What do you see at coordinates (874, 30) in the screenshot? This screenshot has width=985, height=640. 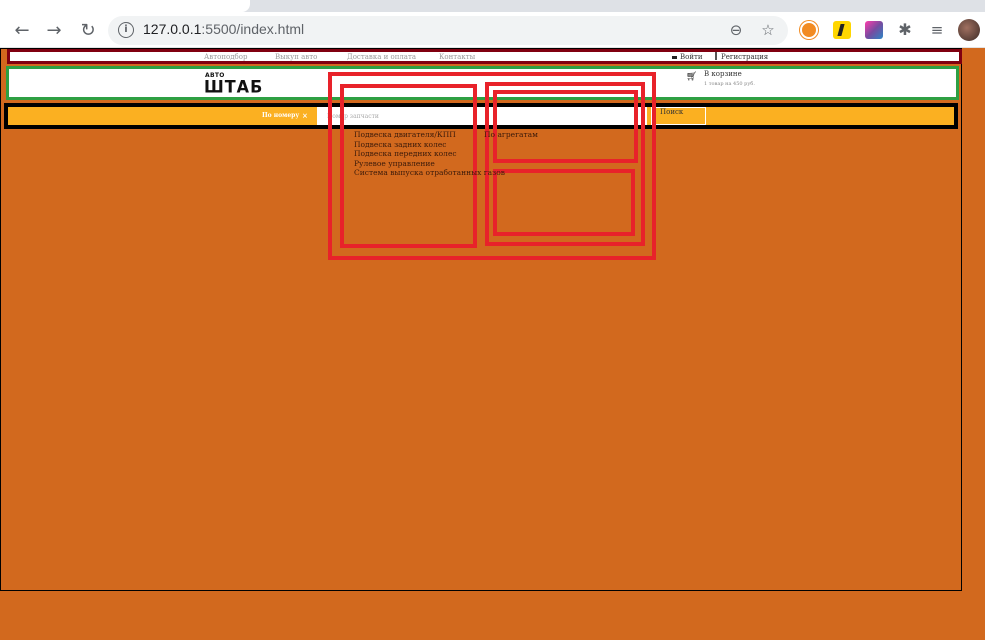 I see `gradient-extension-icon` at bounding box center [874, 30].